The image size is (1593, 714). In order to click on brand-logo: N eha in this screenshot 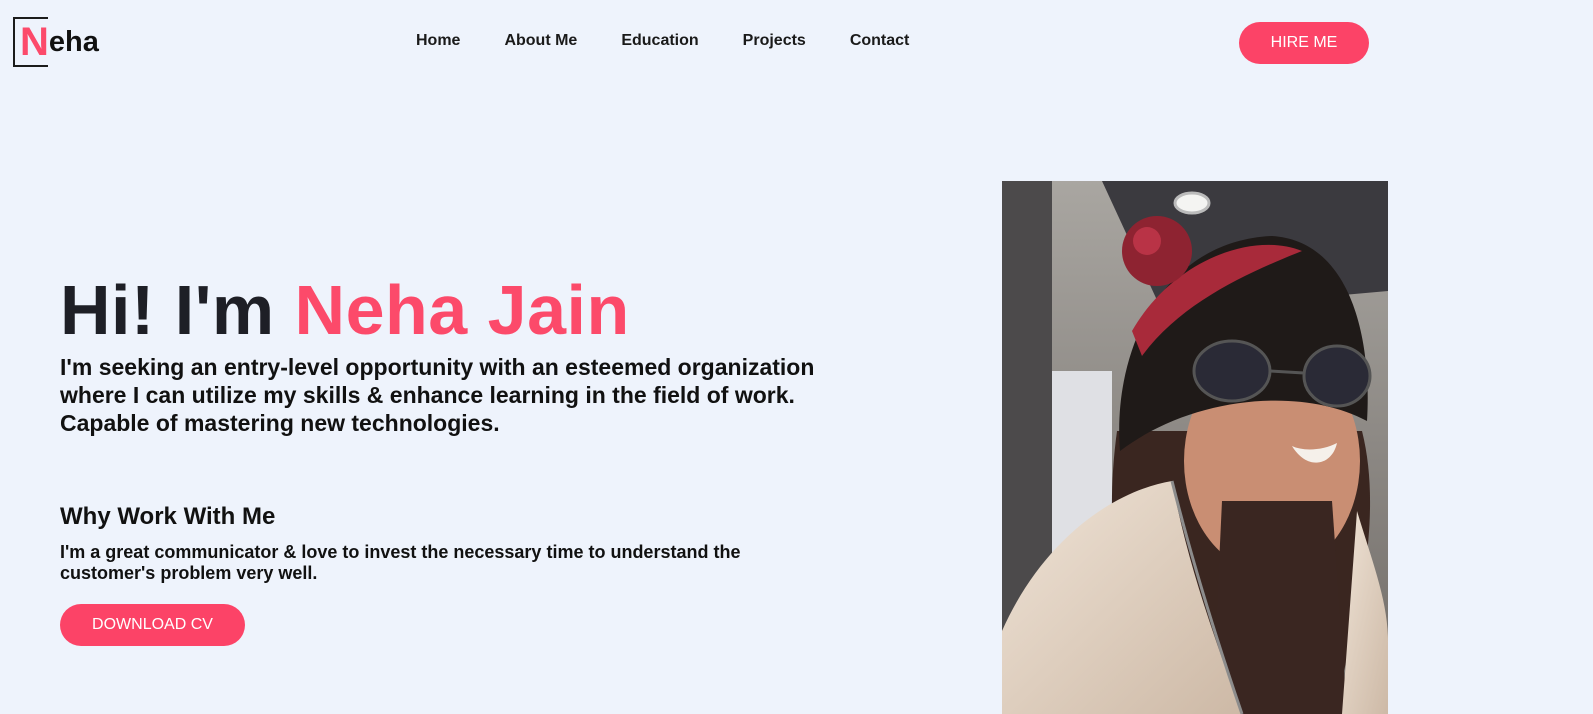, I will do `click(56, 42)`.